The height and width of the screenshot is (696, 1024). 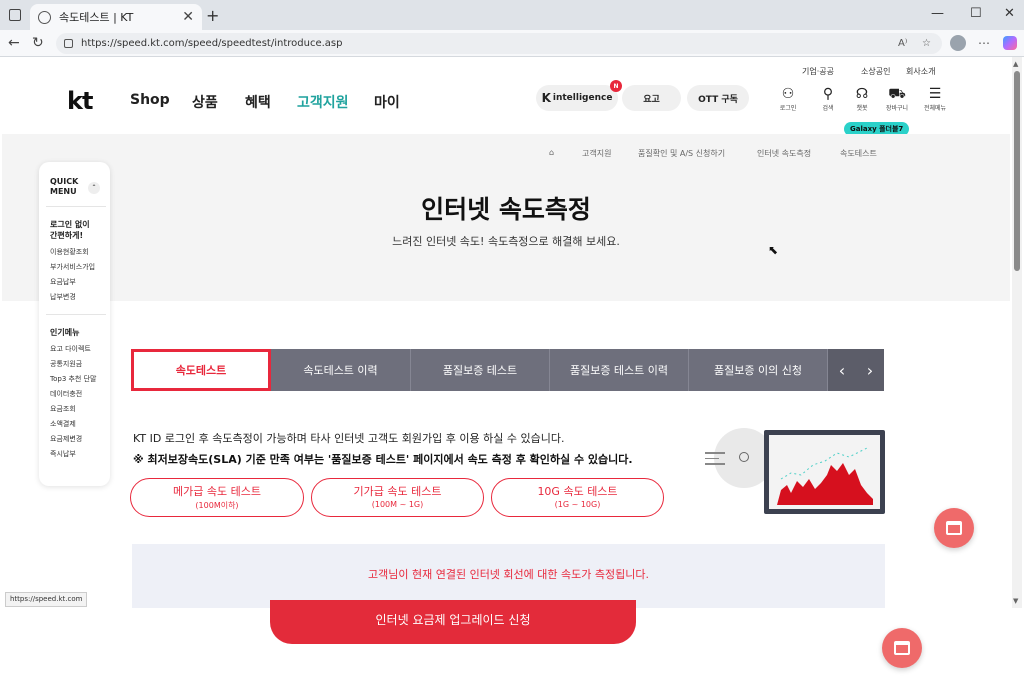 What do you see at coordinates (828, 98) in the screenshot?
I see `search-button: ⚲ 검색` at bounding box center [828, 98].